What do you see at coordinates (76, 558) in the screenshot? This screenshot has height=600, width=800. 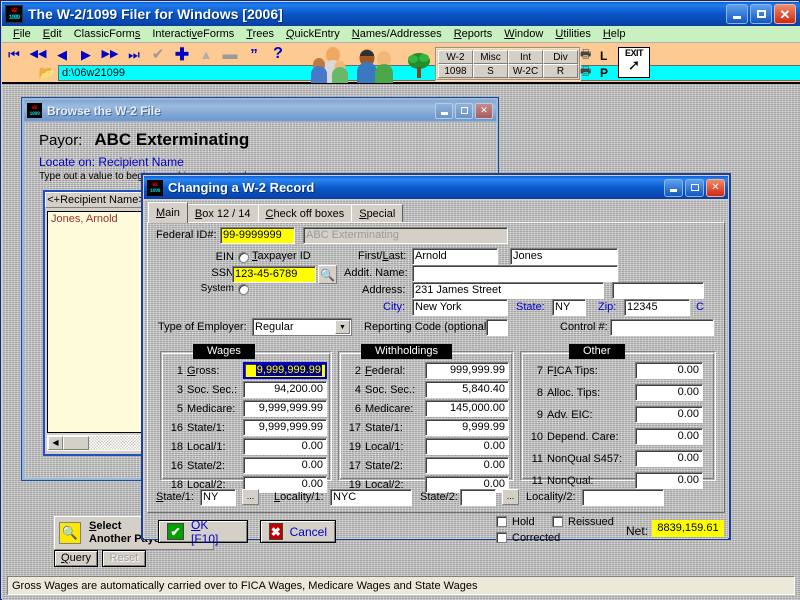 I see `query-button: Query` at bounding box center [76, 558].